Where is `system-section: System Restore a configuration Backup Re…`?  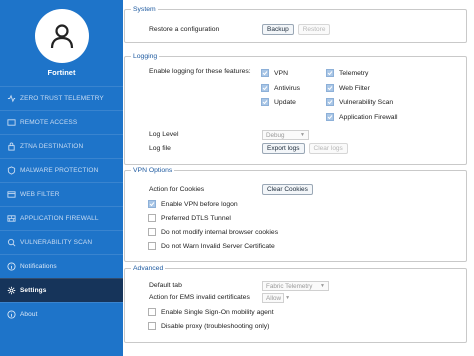 system-section: System Restore a configuration Backup Re… is located at coordinates (295, 24).